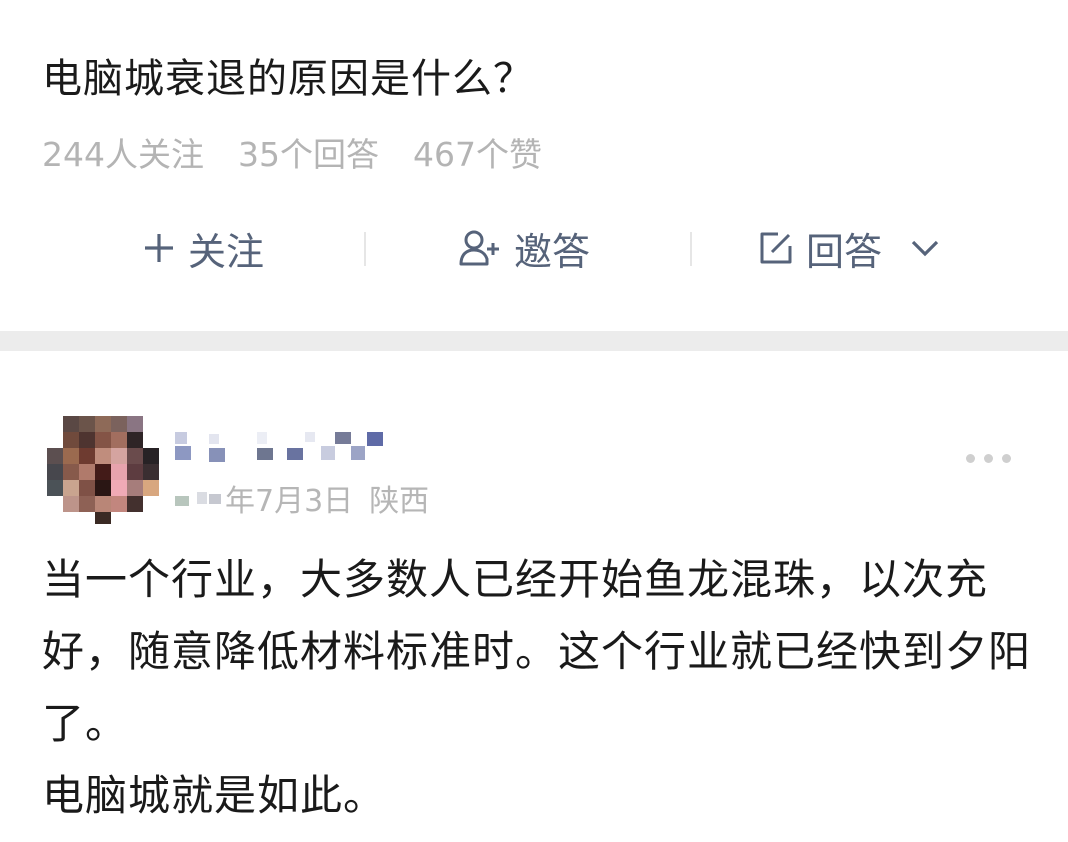 The width and height of the screenshot is (1068, 842). What do you see at coordinates (159, 248) in the screenshot?
I see `plus-icon` at bounding box center [159, 248].